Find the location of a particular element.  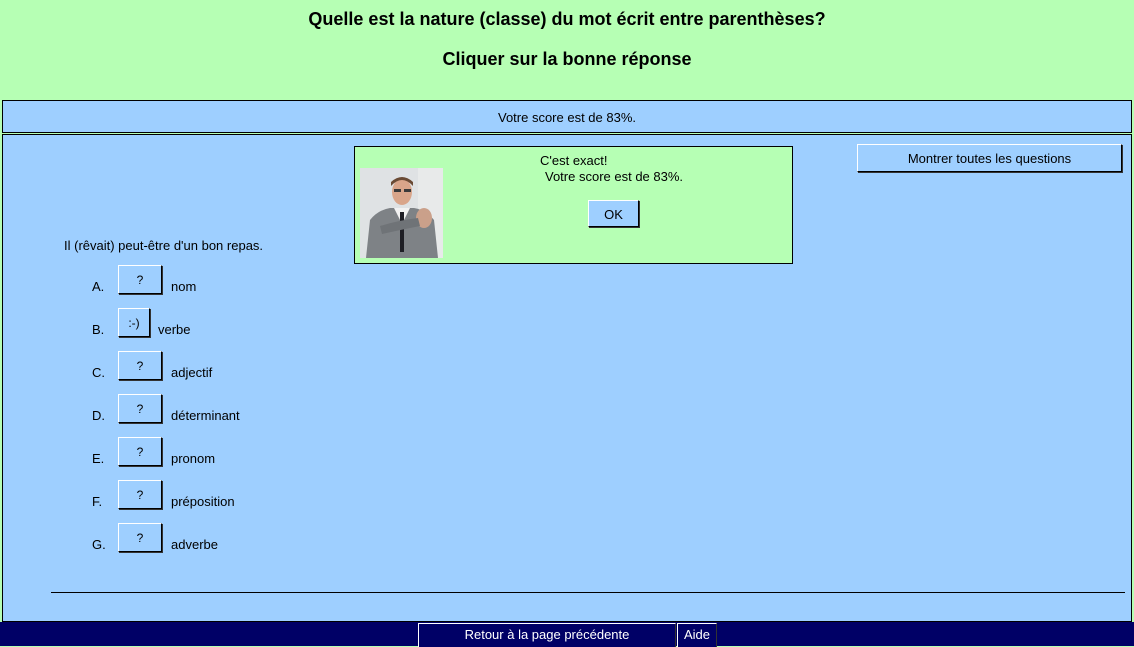

applause-image is located at coordinates (401, 213).